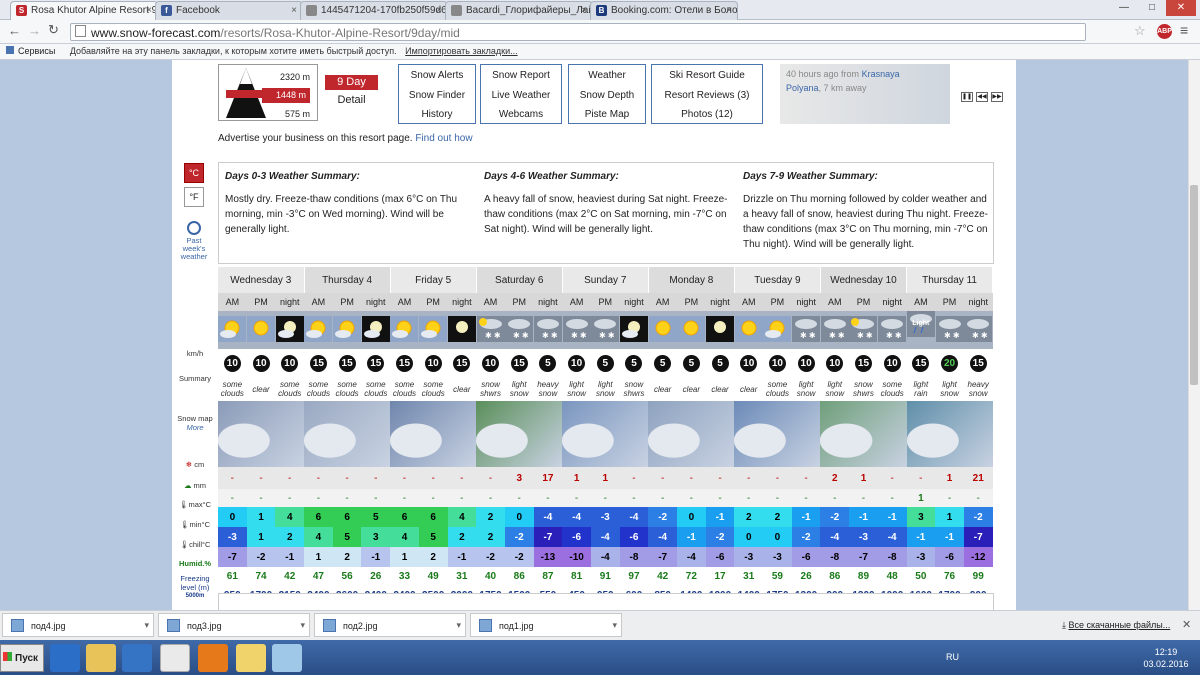 Image resolution: width=1200 pixels, height=675 pixels. I want to click on resort-link: Snow Report, so click(521, 76).